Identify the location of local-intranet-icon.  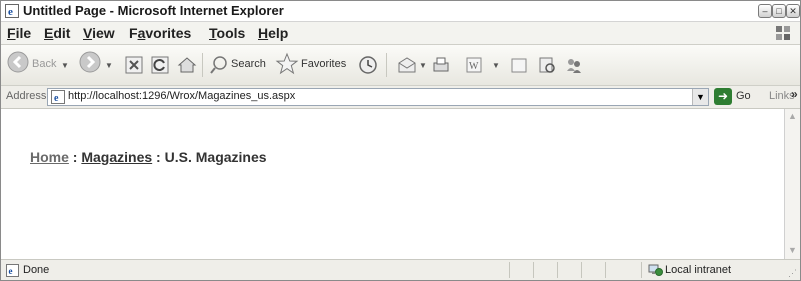
(655, 270).